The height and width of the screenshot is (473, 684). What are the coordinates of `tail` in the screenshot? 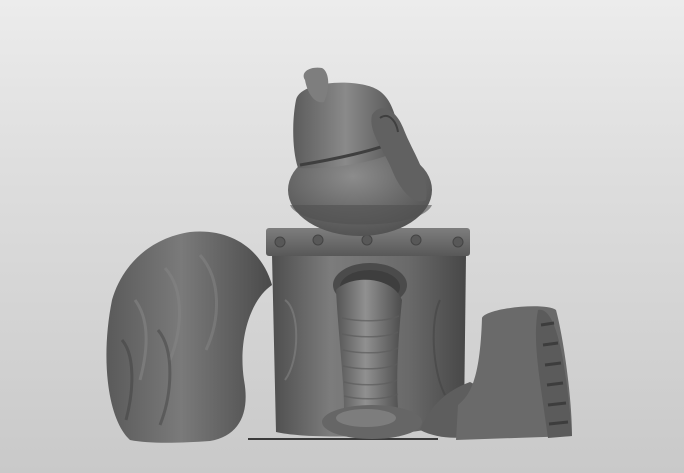 It's located at (189, 337).